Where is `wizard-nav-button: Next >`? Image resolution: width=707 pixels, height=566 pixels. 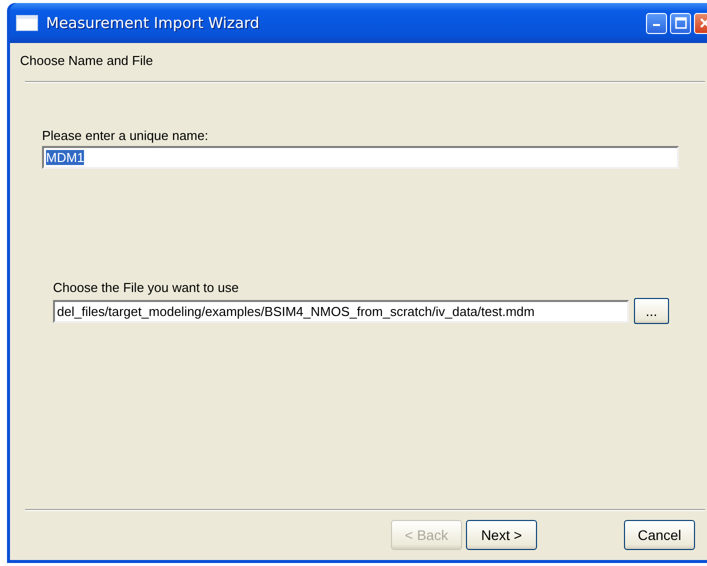
wizard-nav-button: Next > is located at coordinates (501, 535).